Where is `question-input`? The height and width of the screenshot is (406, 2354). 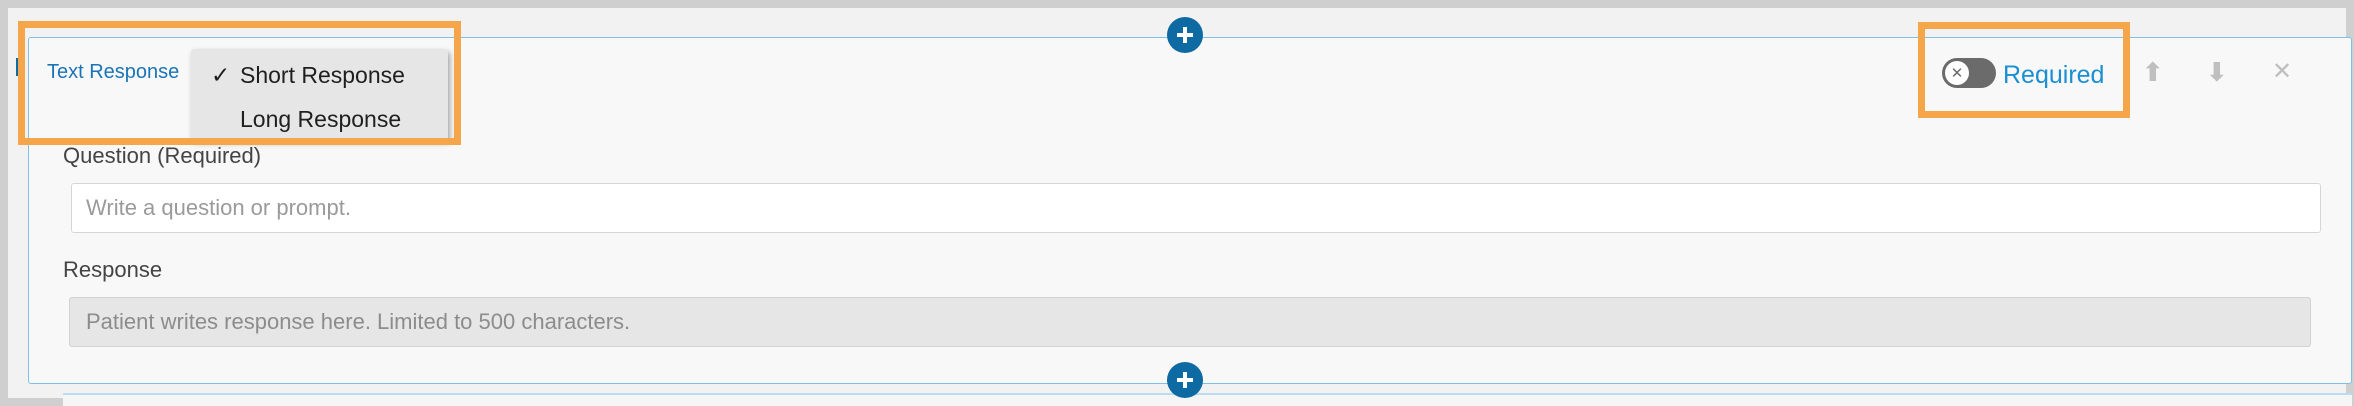 question-input is located at coordinates (1196, 208).